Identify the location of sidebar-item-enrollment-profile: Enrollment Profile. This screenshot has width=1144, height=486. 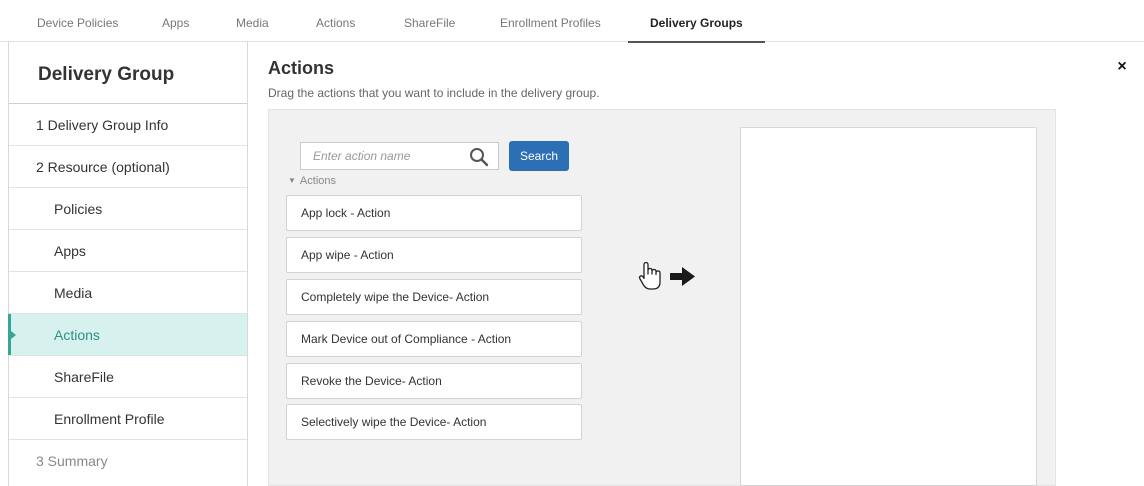
(128, 419).